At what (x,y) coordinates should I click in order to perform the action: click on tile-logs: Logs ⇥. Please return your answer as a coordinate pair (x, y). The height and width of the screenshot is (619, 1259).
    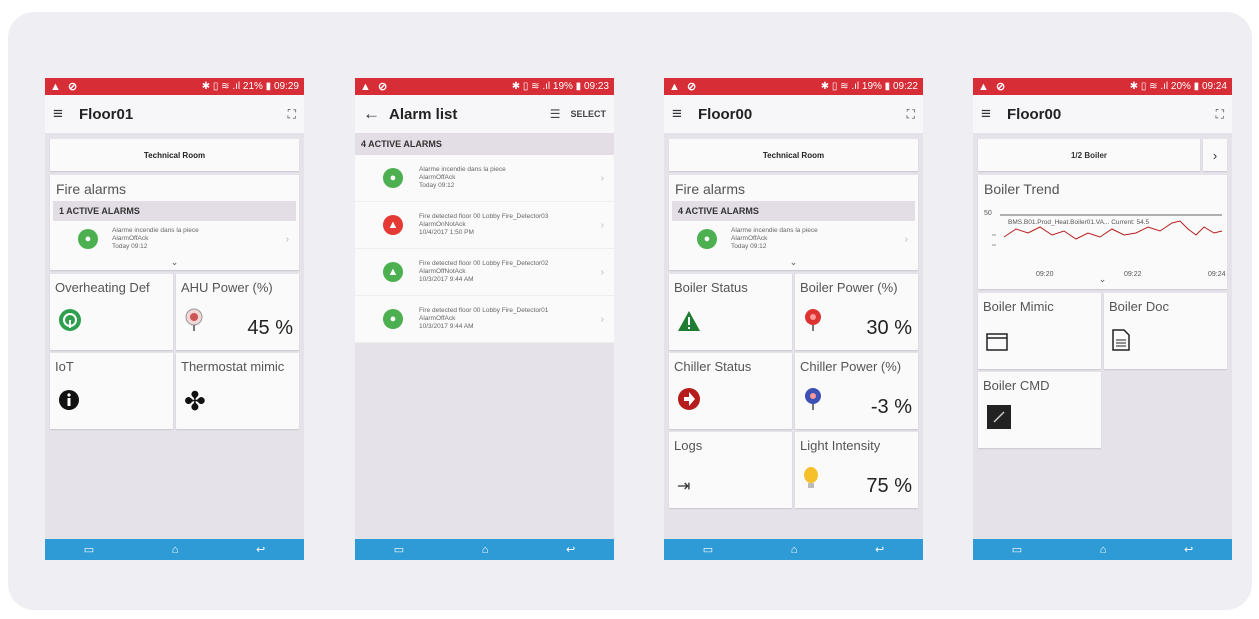
    Looking at the image, I should click on (730, 470).